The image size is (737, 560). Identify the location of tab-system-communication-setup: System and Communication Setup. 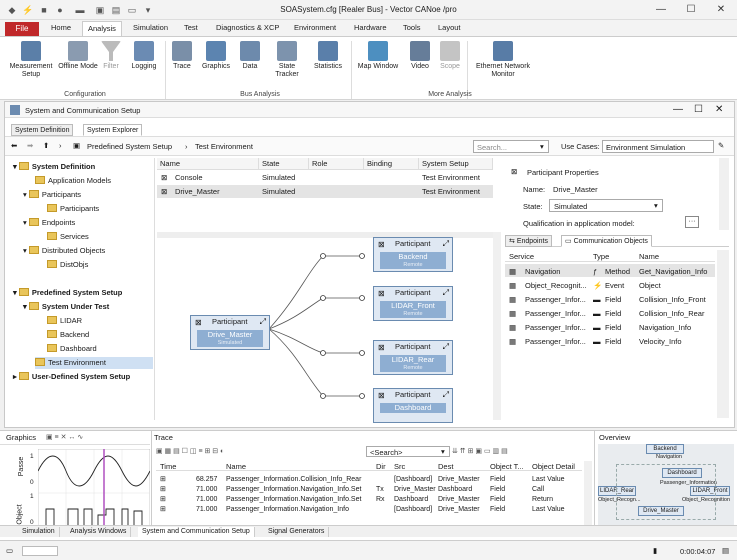
(196, 532).